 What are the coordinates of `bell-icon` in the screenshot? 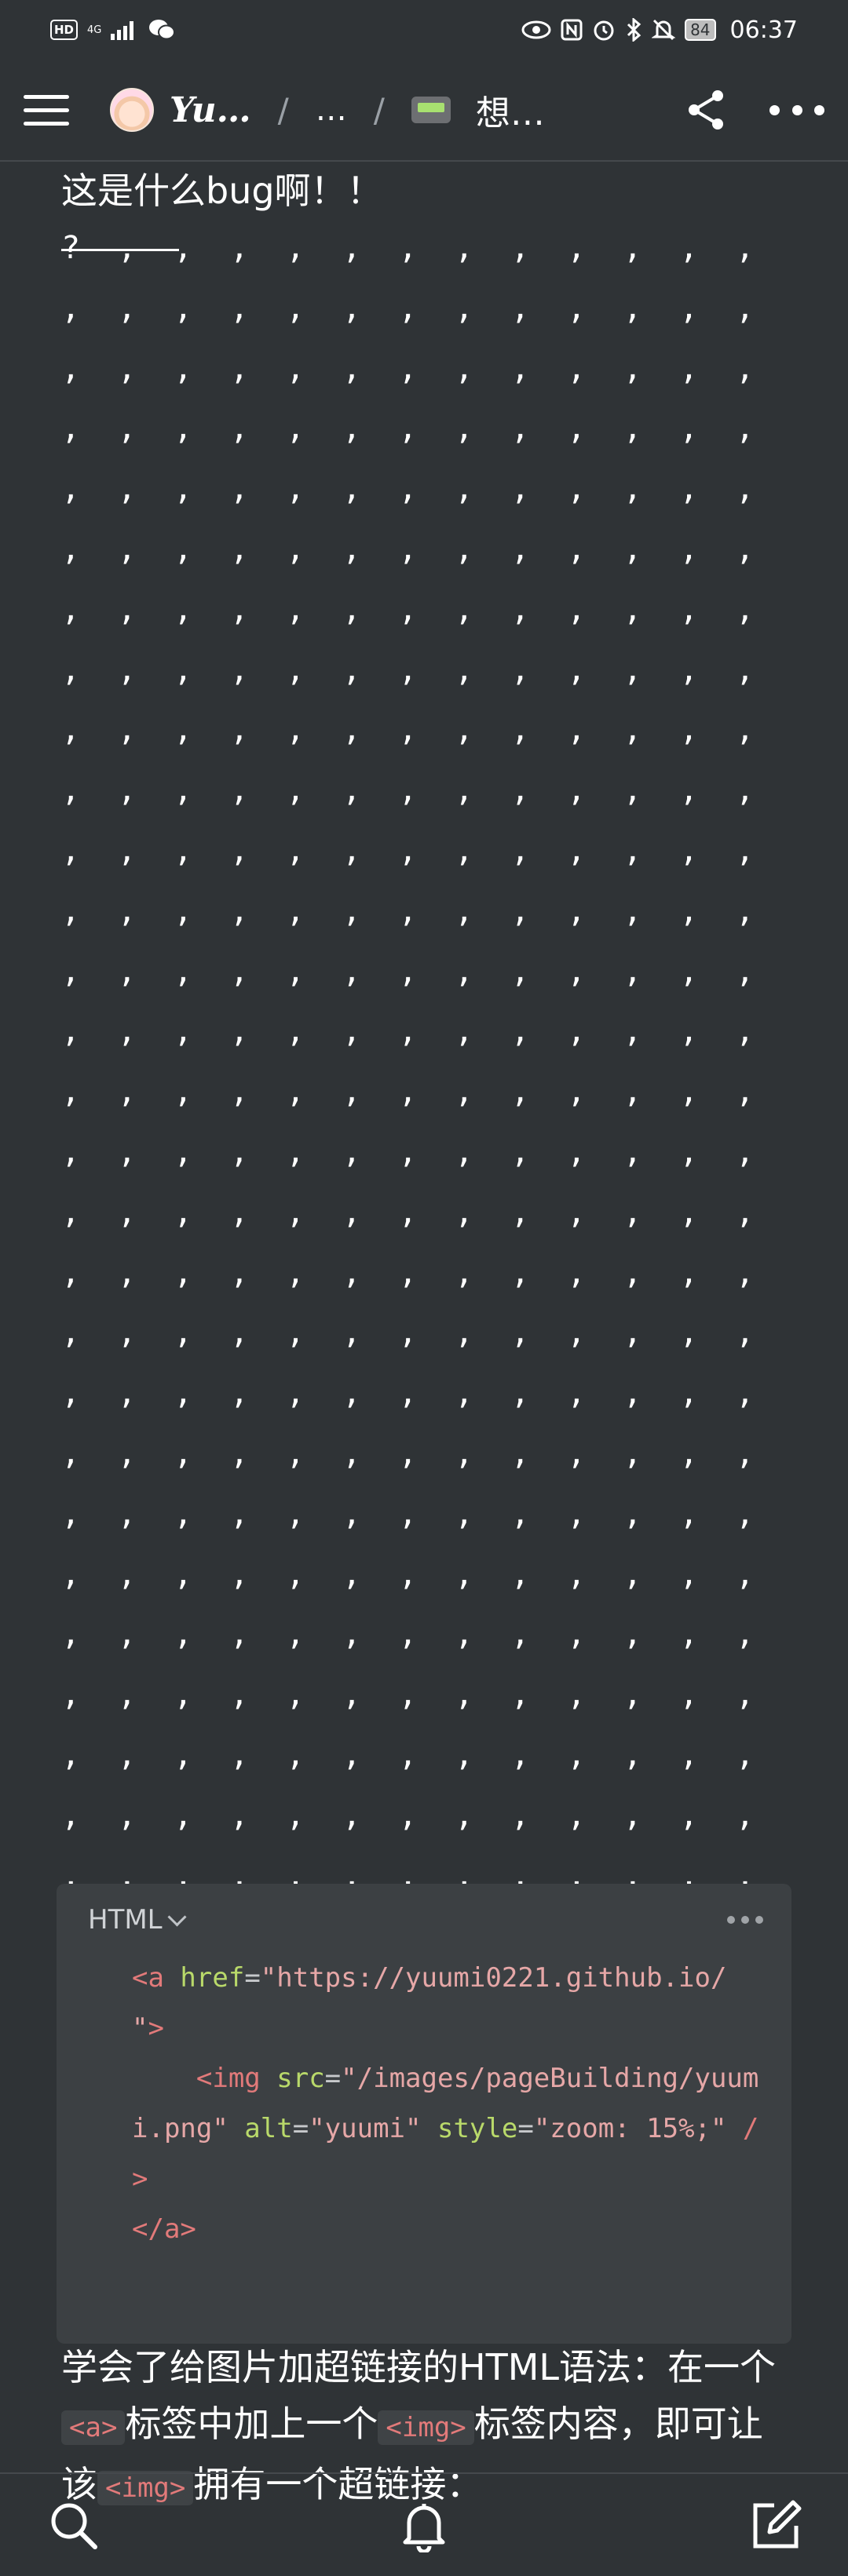 It's located at (424, 2525).